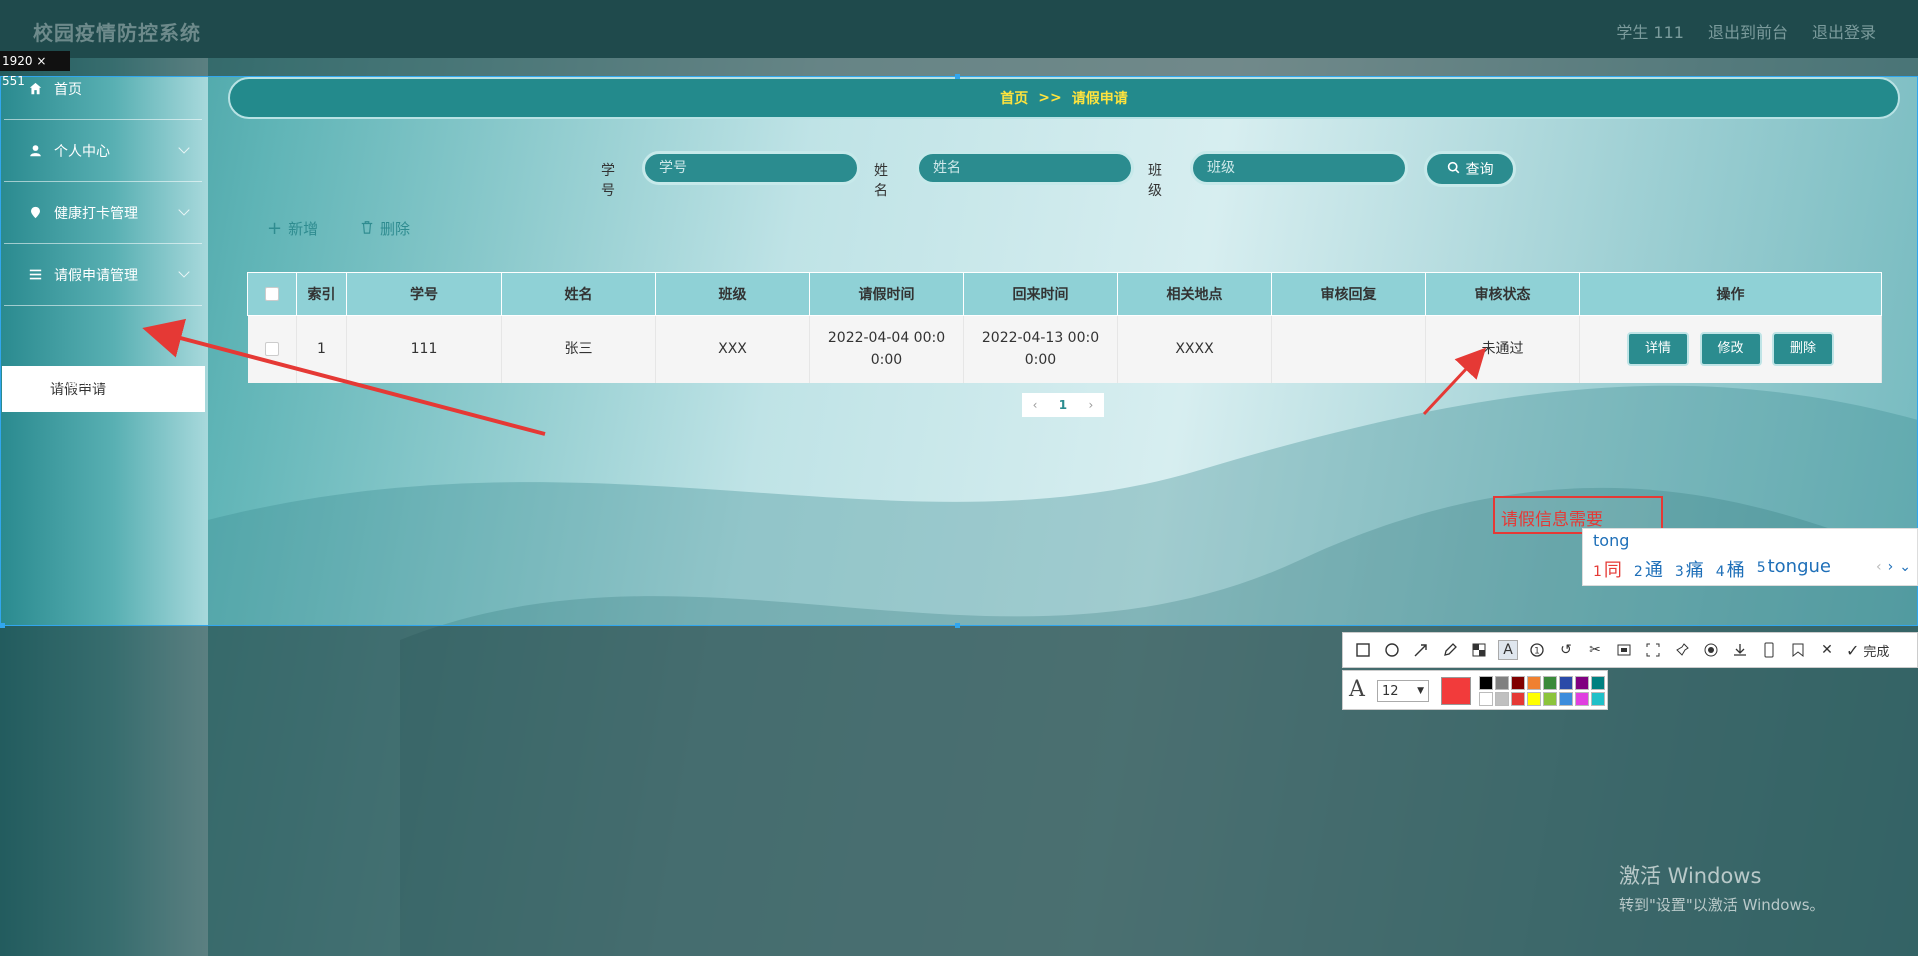 The image size is (1918, 956). What do you see at coordinates (1690, 876) in the screenshot?
I see `watermark-line-1: 激活 Windows` at bounding box center [1690, 876].